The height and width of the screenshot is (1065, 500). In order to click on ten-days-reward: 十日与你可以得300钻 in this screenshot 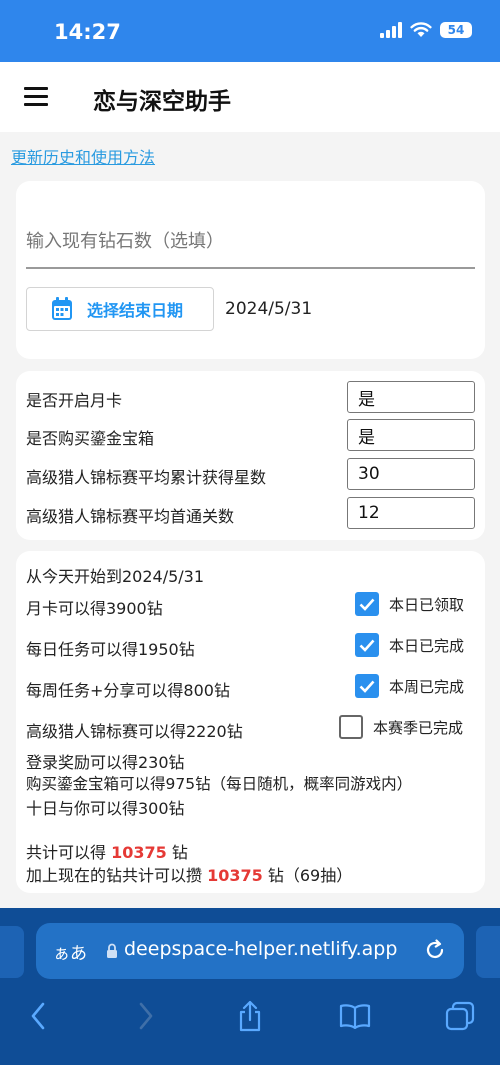, I will do `click(105, 808)`.